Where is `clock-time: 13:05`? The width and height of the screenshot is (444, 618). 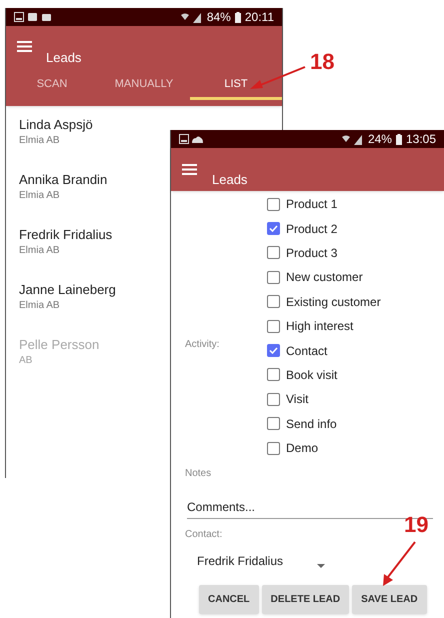
clock-time: 13:05 is located at coordinates (421, 139).